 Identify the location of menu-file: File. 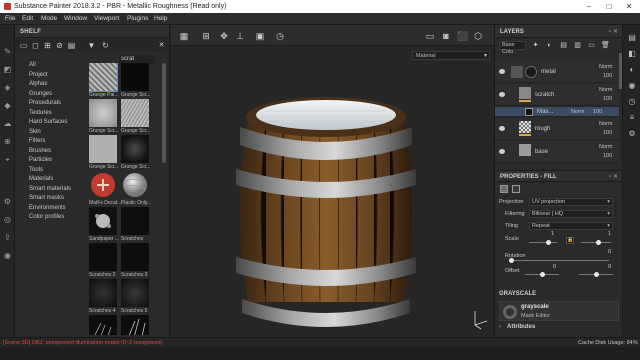
(10, 18).